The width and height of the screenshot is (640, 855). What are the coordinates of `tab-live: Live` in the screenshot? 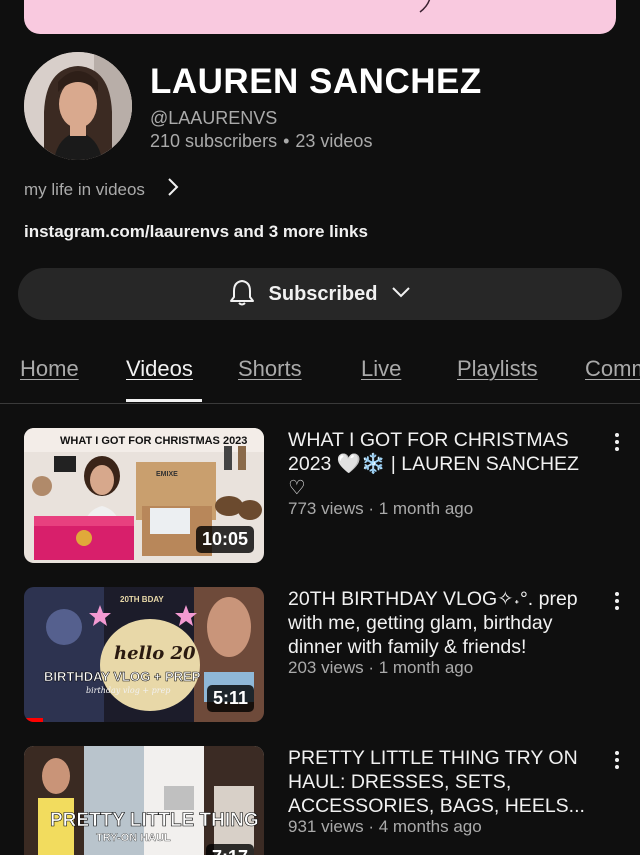 It's located at (381, 369).